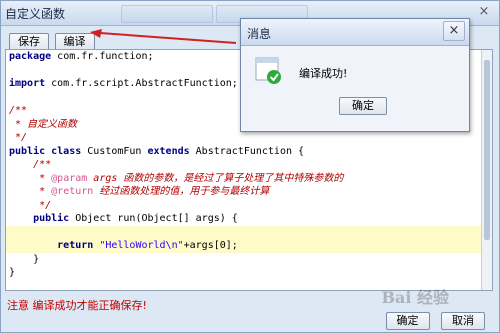 This screenshot has height=333, width=500. What do you see at coordinates (35, 14) in the screenshot?
I see `window-title: 自定义函数` at bounding box center [35, 14].